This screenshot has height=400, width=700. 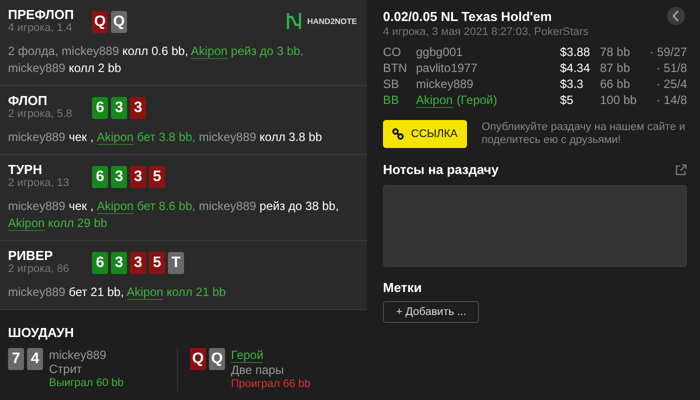 What do you see at coordinates (41, 28) in the screenshot?
I see `street-info: 4 игрока, 1.4` at bounding box center [41, 28].